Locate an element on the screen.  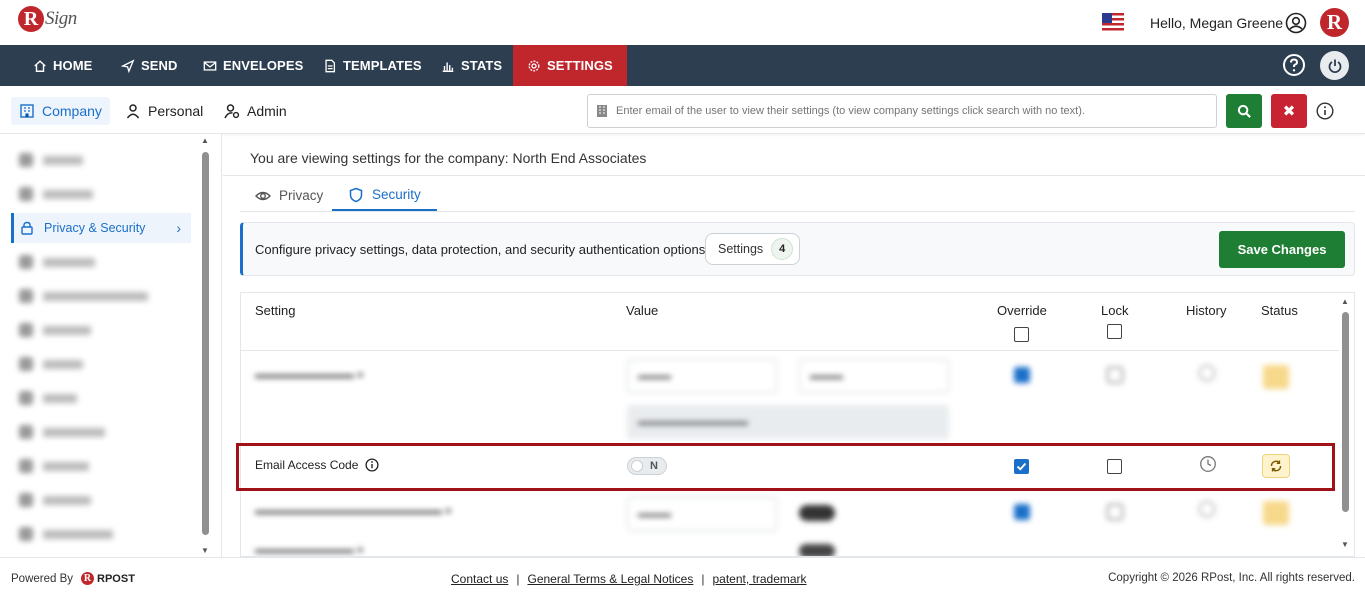
settings-subnav: Company Personal Admin ✖ is located at coordinates (682, 110).